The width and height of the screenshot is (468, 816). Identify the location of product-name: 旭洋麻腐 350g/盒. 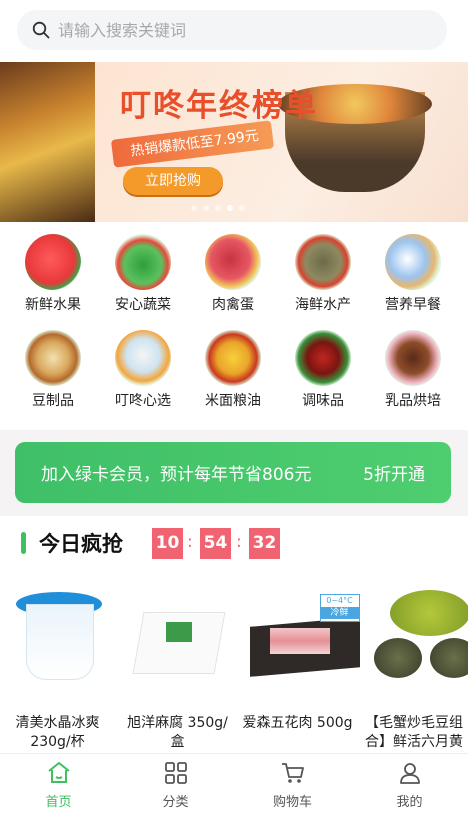
(177, 732).